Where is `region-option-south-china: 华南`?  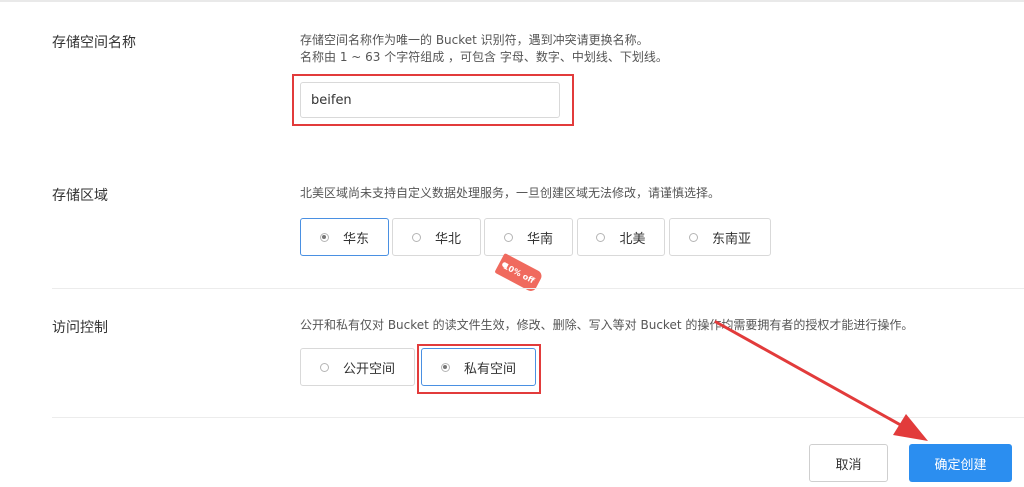
region-option-south-china: 华南 is located at coordinates (528, 237).